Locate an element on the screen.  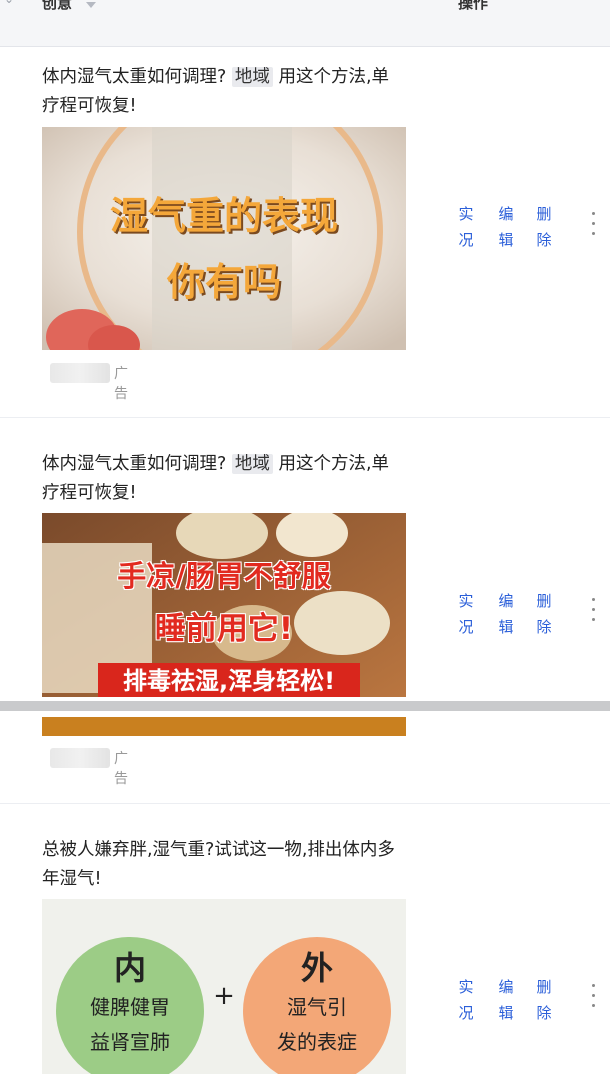
chevron-down-icon: ⌄ is located at coordinates (9, 3).